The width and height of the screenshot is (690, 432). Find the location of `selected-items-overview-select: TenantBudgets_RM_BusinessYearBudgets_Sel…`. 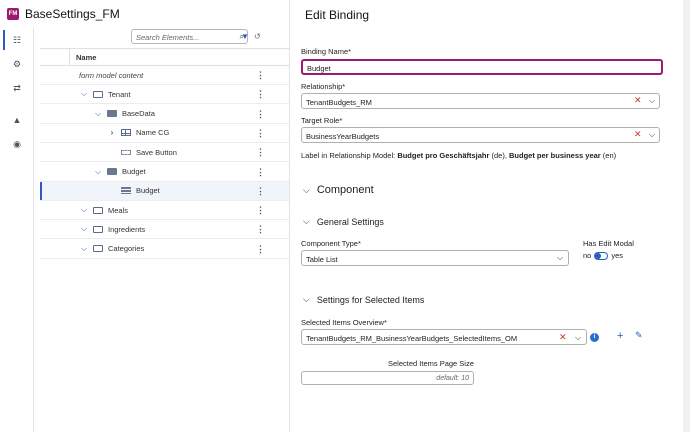

selected-items-overview-select: TenantBudgets_RM_BusinessYearBudgets_Sel… is located at coordinates (444, 337).